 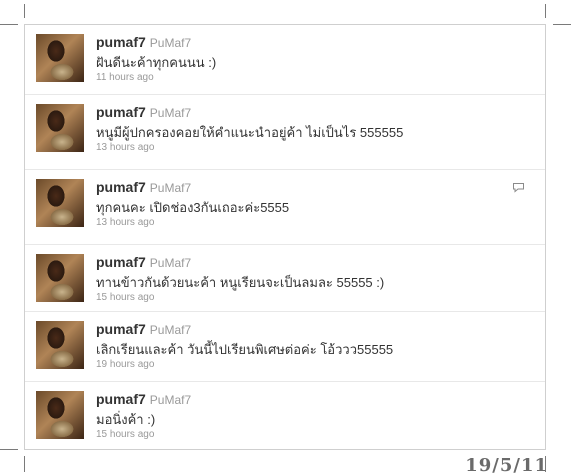 What do you see at coordinates (156, 62) in the screenshot?
I see `tweet-text: ฝันดีนะค้าทุกคนนน :)` at bounding box center [156, 62].